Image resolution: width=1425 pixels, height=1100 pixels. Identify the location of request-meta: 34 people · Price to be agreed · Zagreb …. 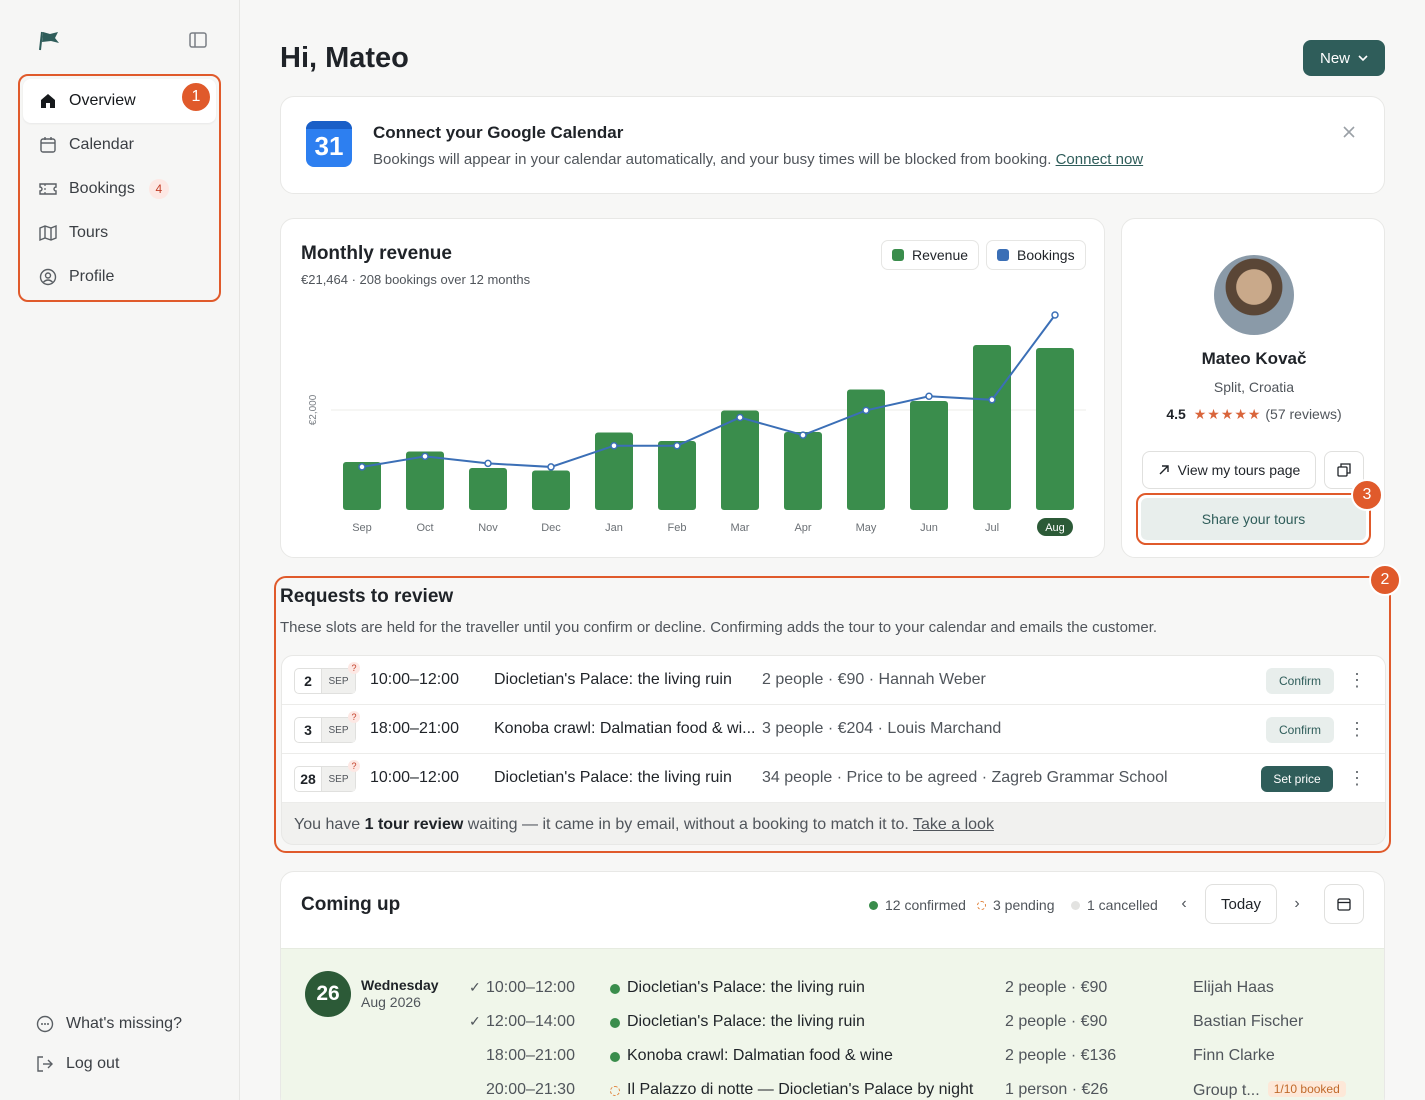
(965, 777).